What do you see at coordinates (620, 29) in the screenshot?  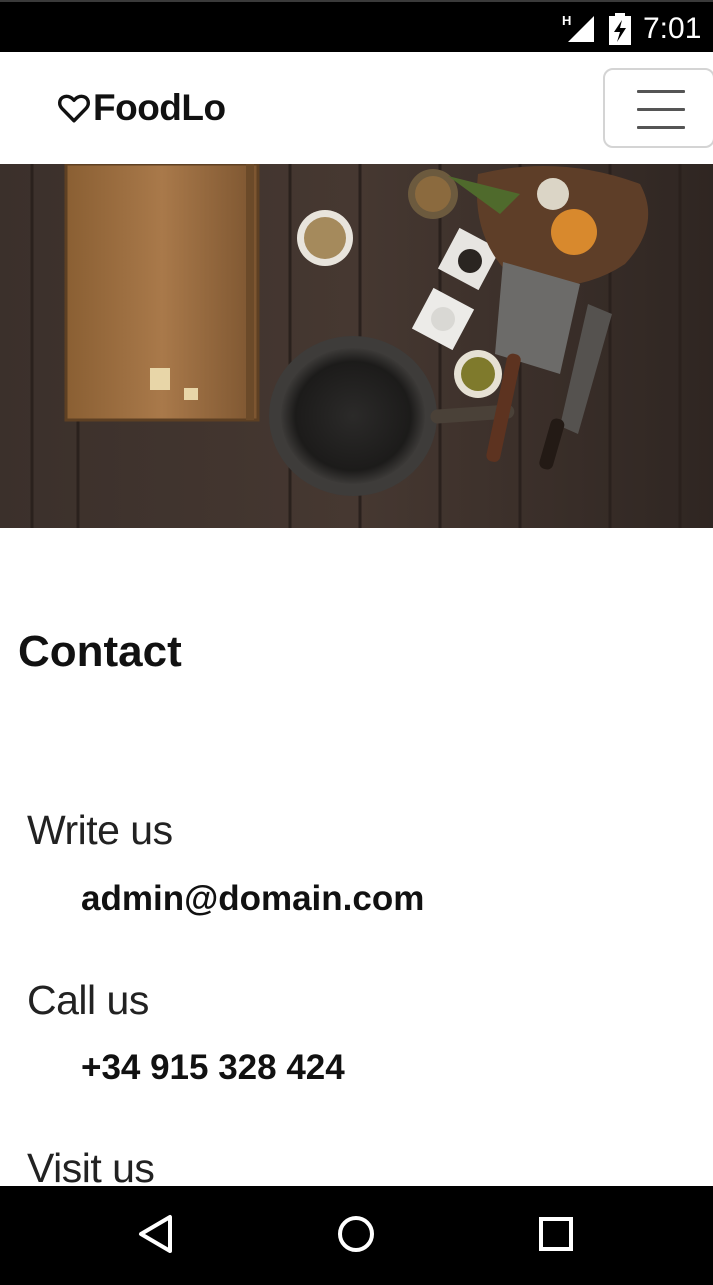 I see `battery-charging-icon` at bounding box center [620, 29].